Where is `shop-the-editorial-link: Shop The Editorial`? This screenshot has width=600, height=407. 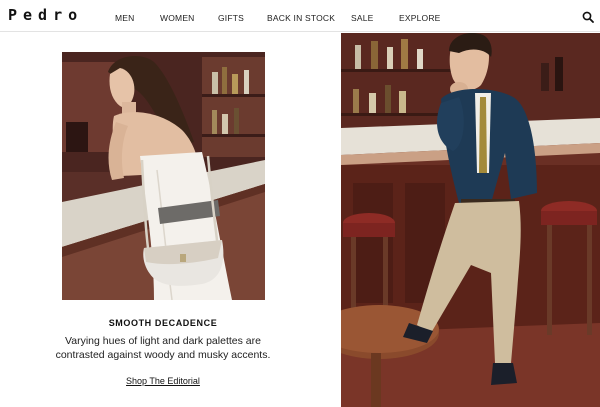 shop-the-editorial-link: Shop The Editorial is located at coordinates (163, 381).